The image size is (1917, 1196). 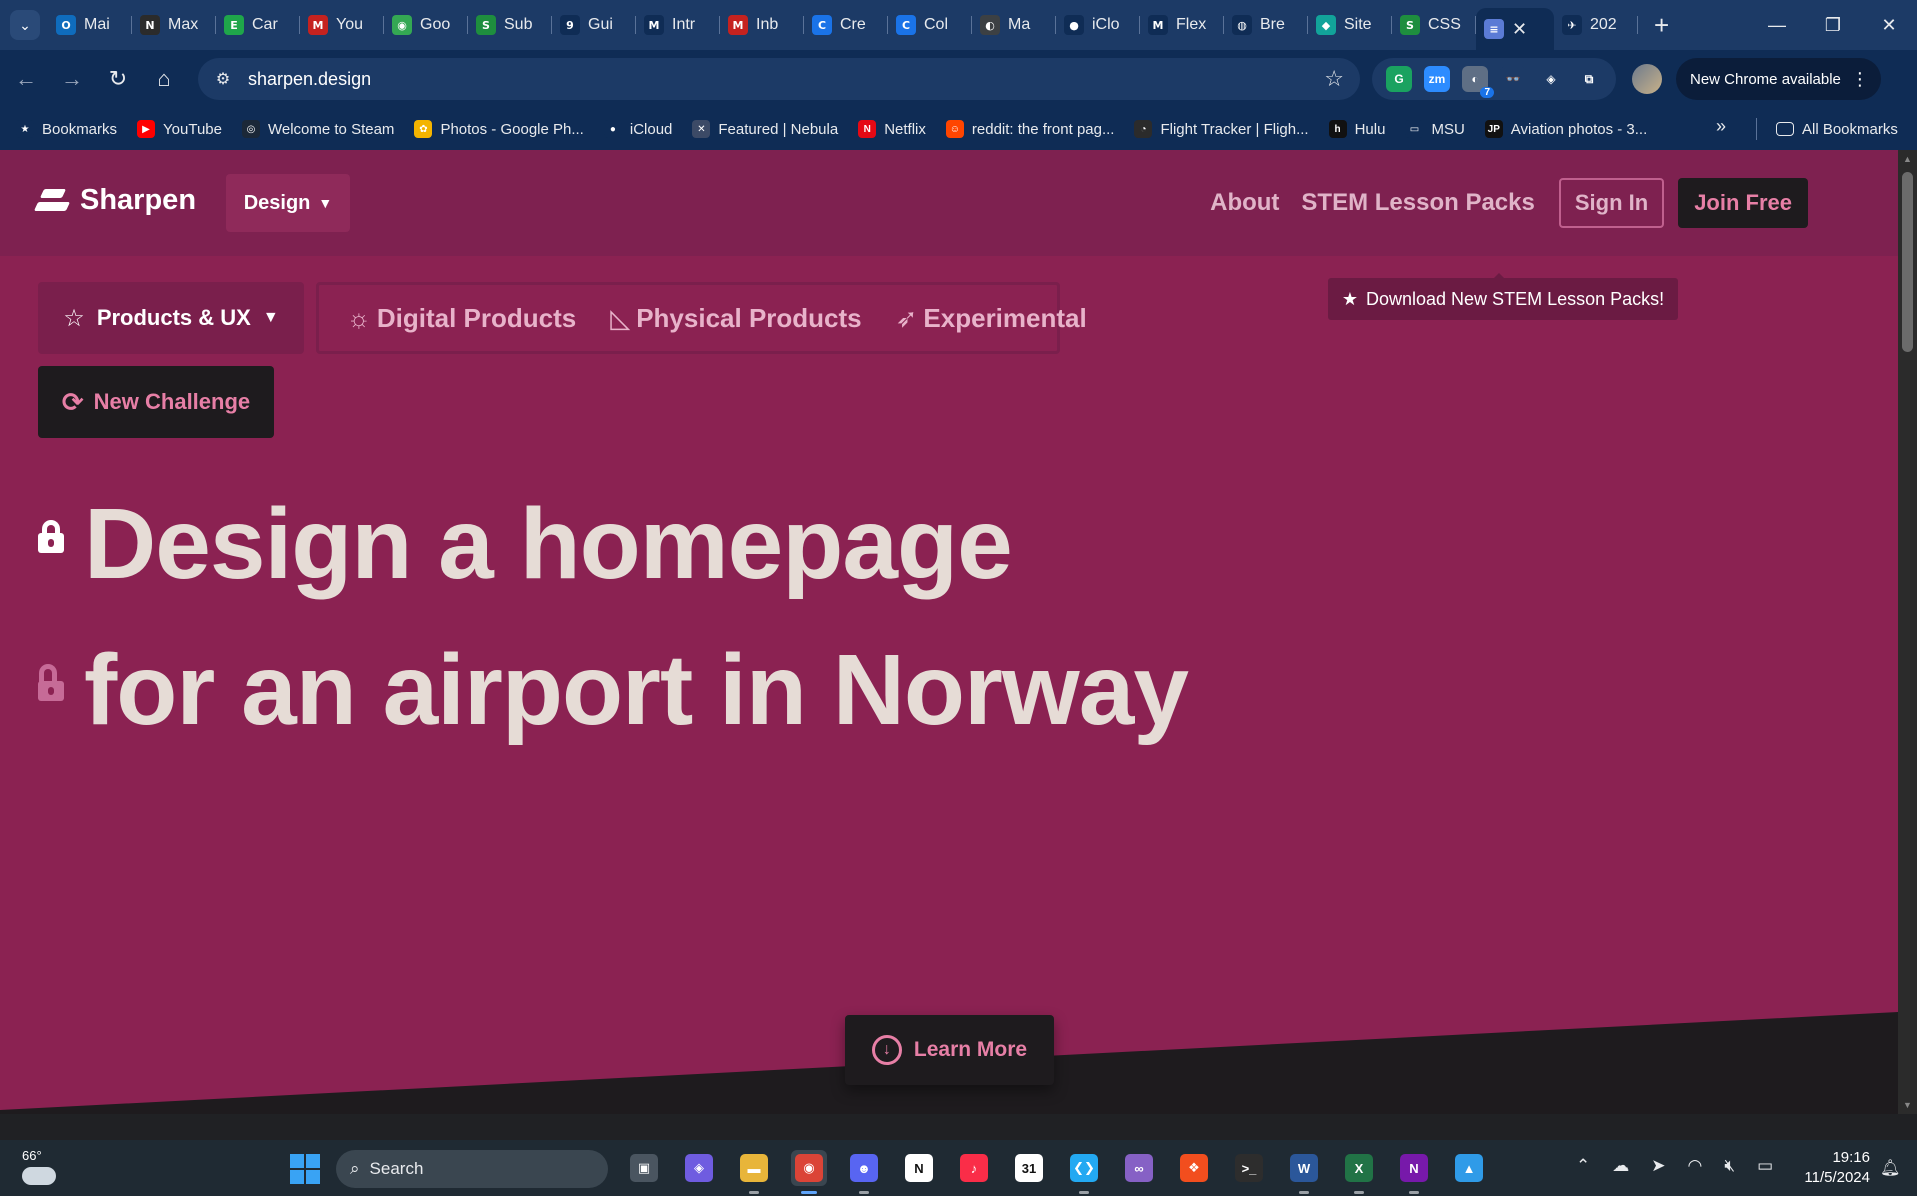 What do you see at coordinates (288, 203) in the screenshot?
I see `design-dropdown: Design ▼` at bounding box center [288, 203].